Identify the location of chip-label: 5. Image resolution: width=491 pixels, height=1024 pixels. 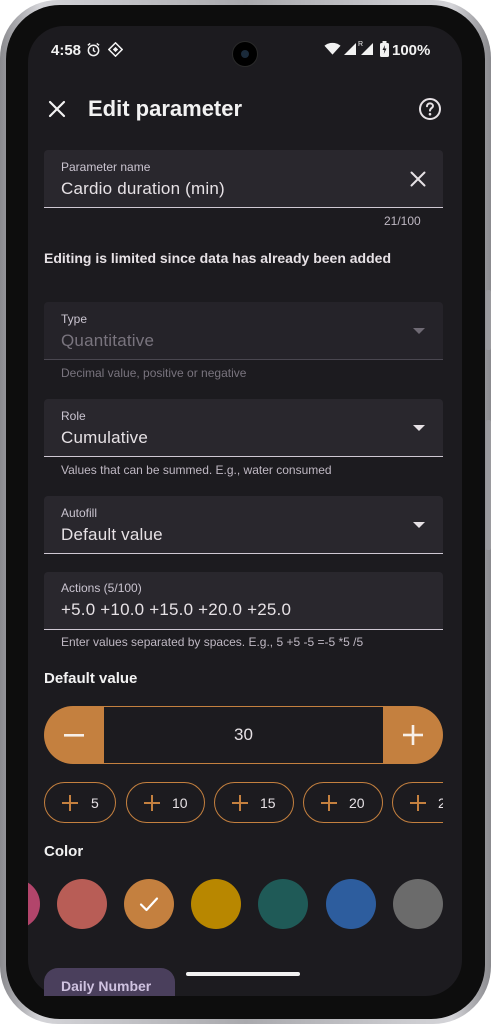
(95, 803).